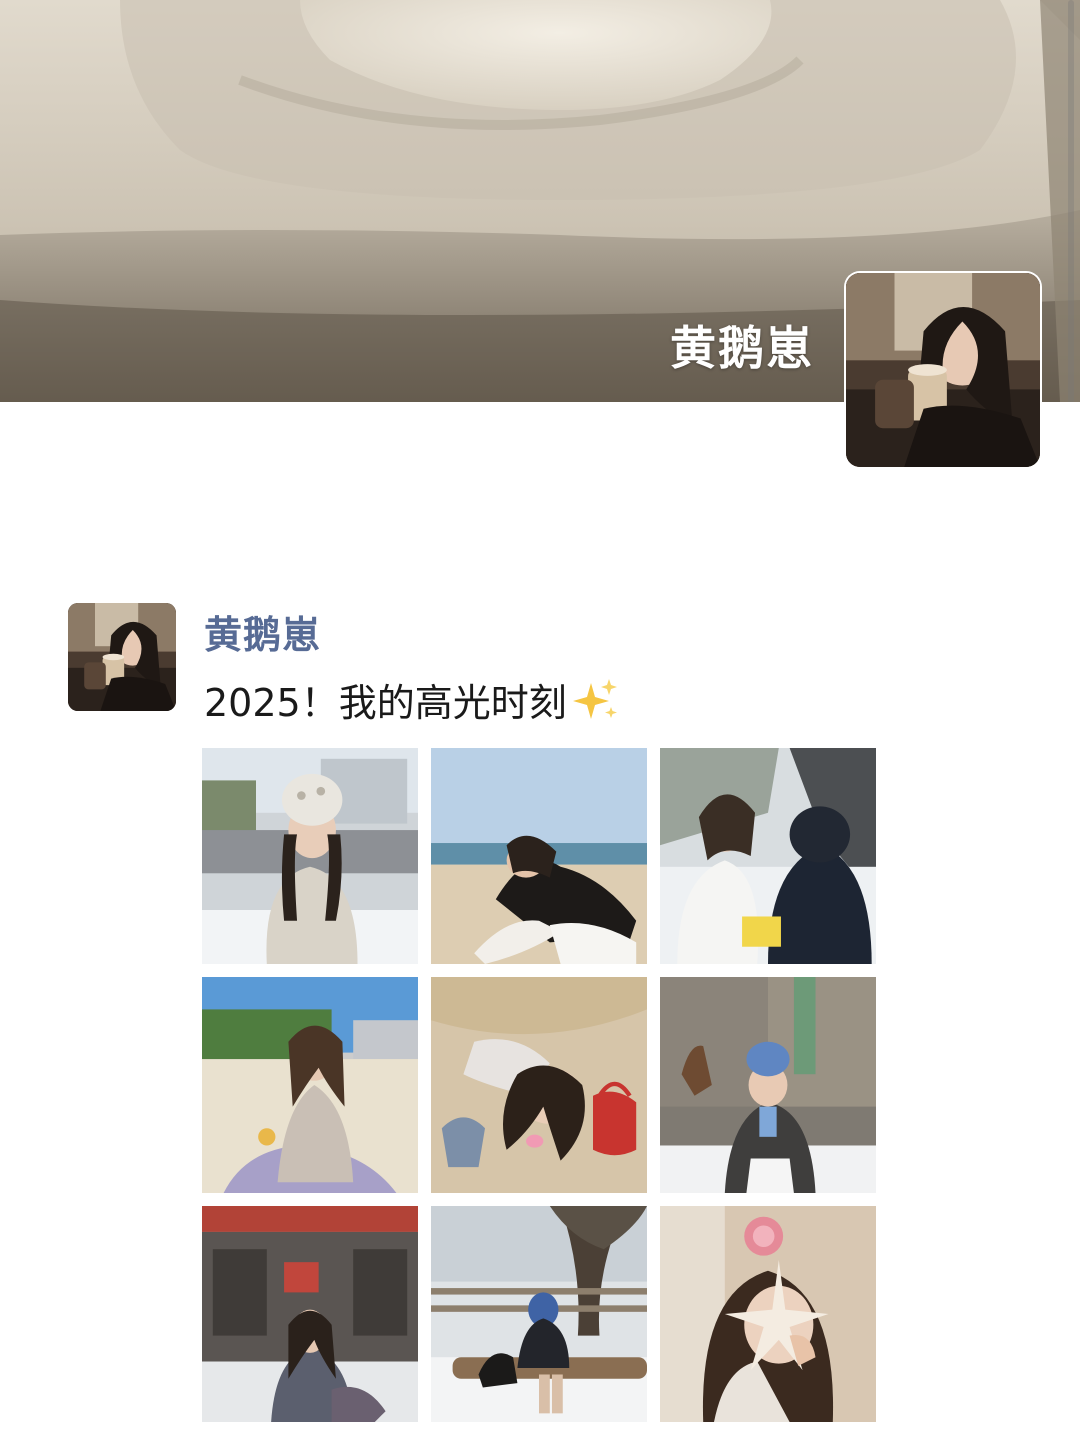 Image resolution: width=1080 pixels, height=1438 pixels. I want to click on profile-name: 黄鹅崽, so click(742, 345).